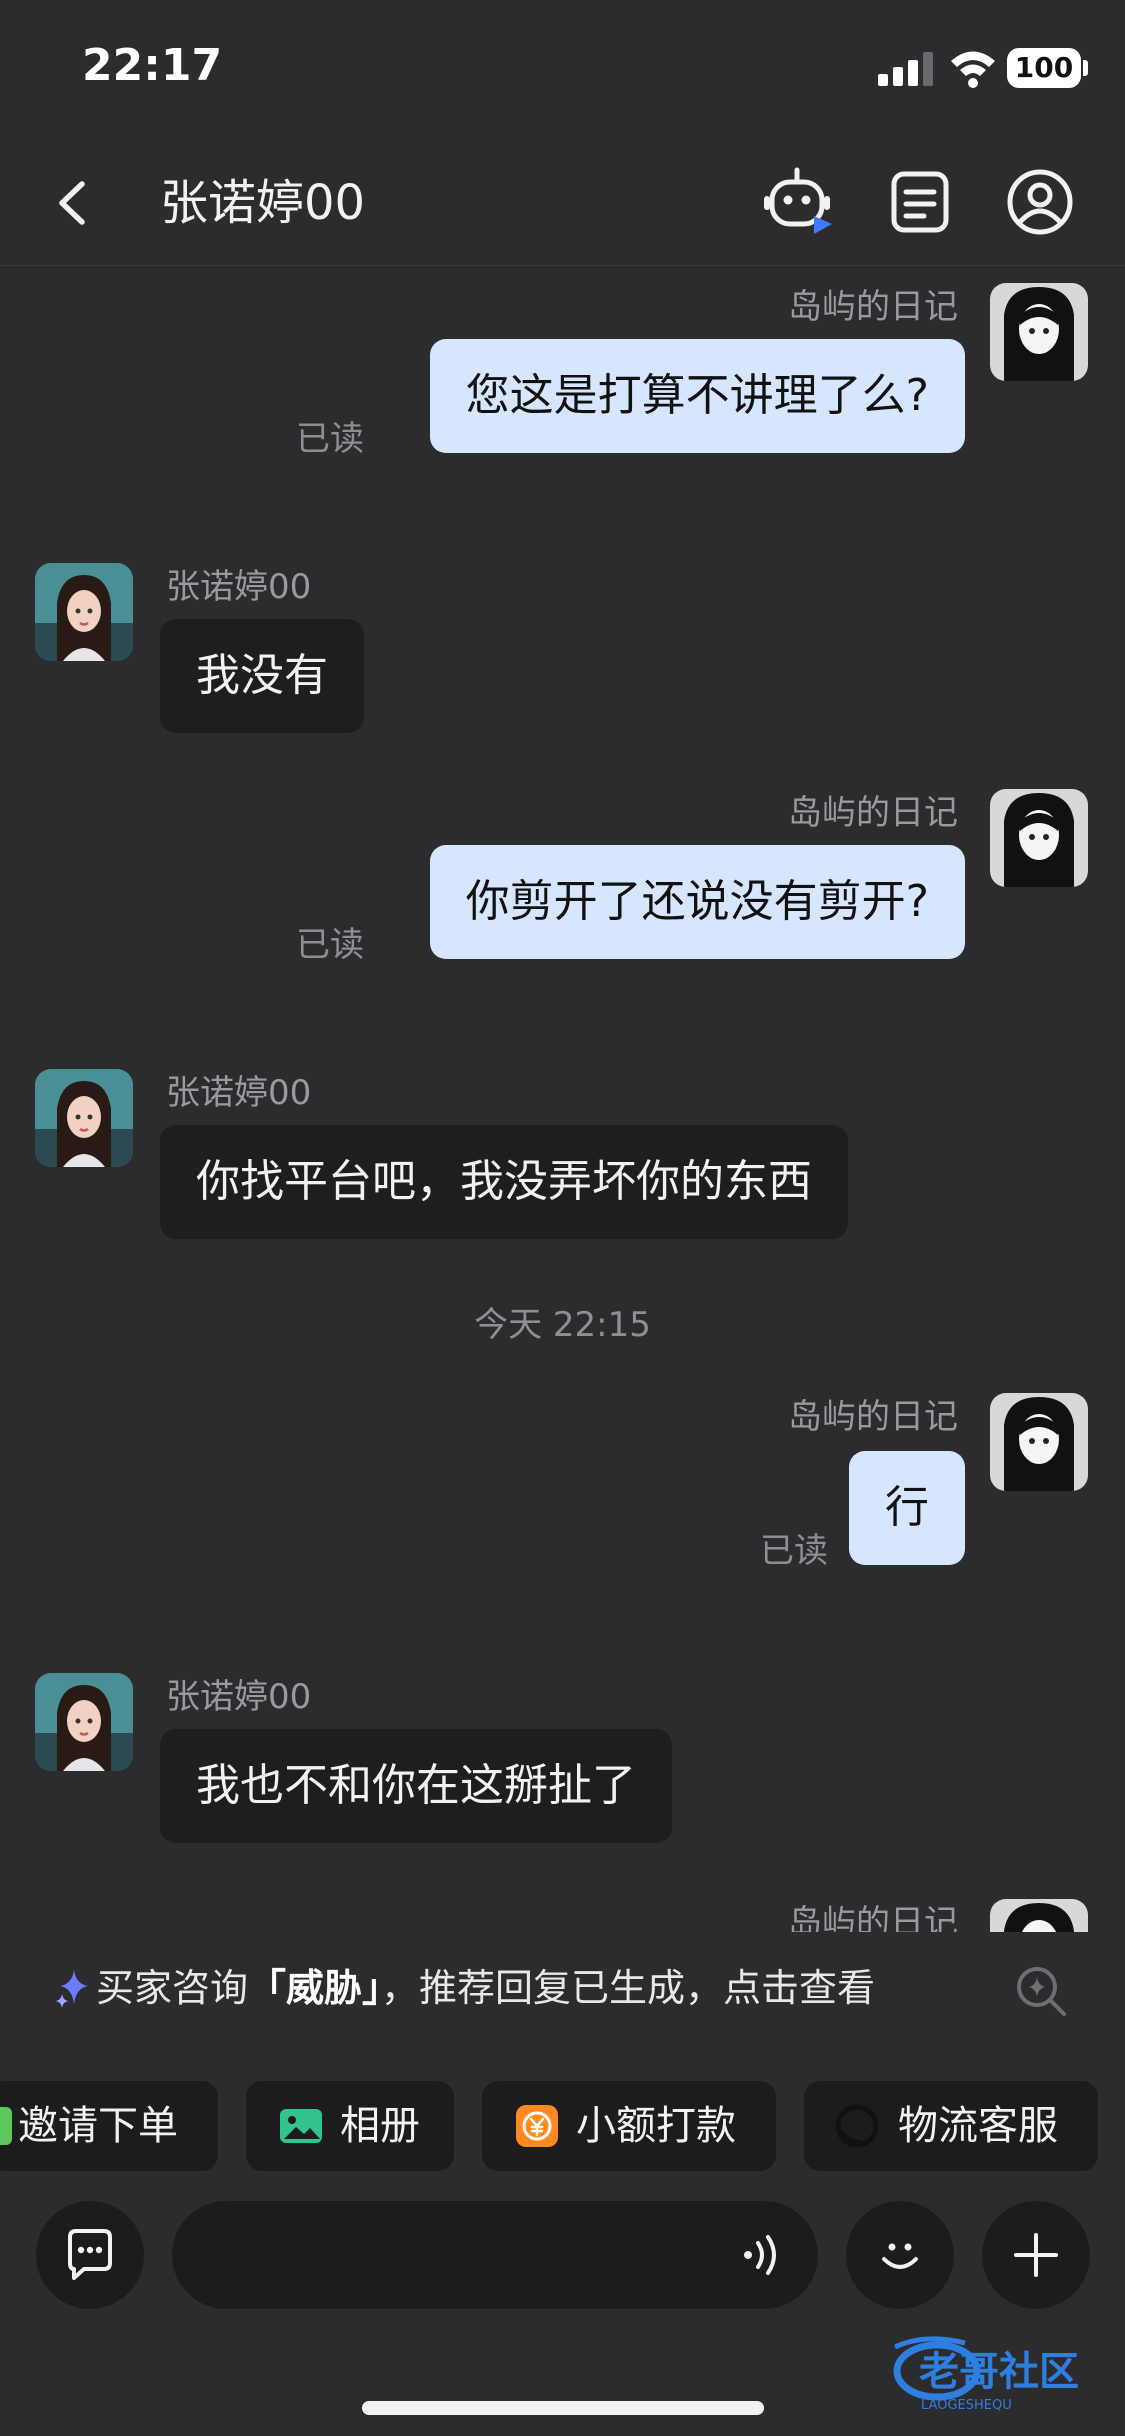 The image size is (1125, 2436). I want to click on message-bubble-outgoing: 您这是打算不讲理了么?, so click(697, 396).